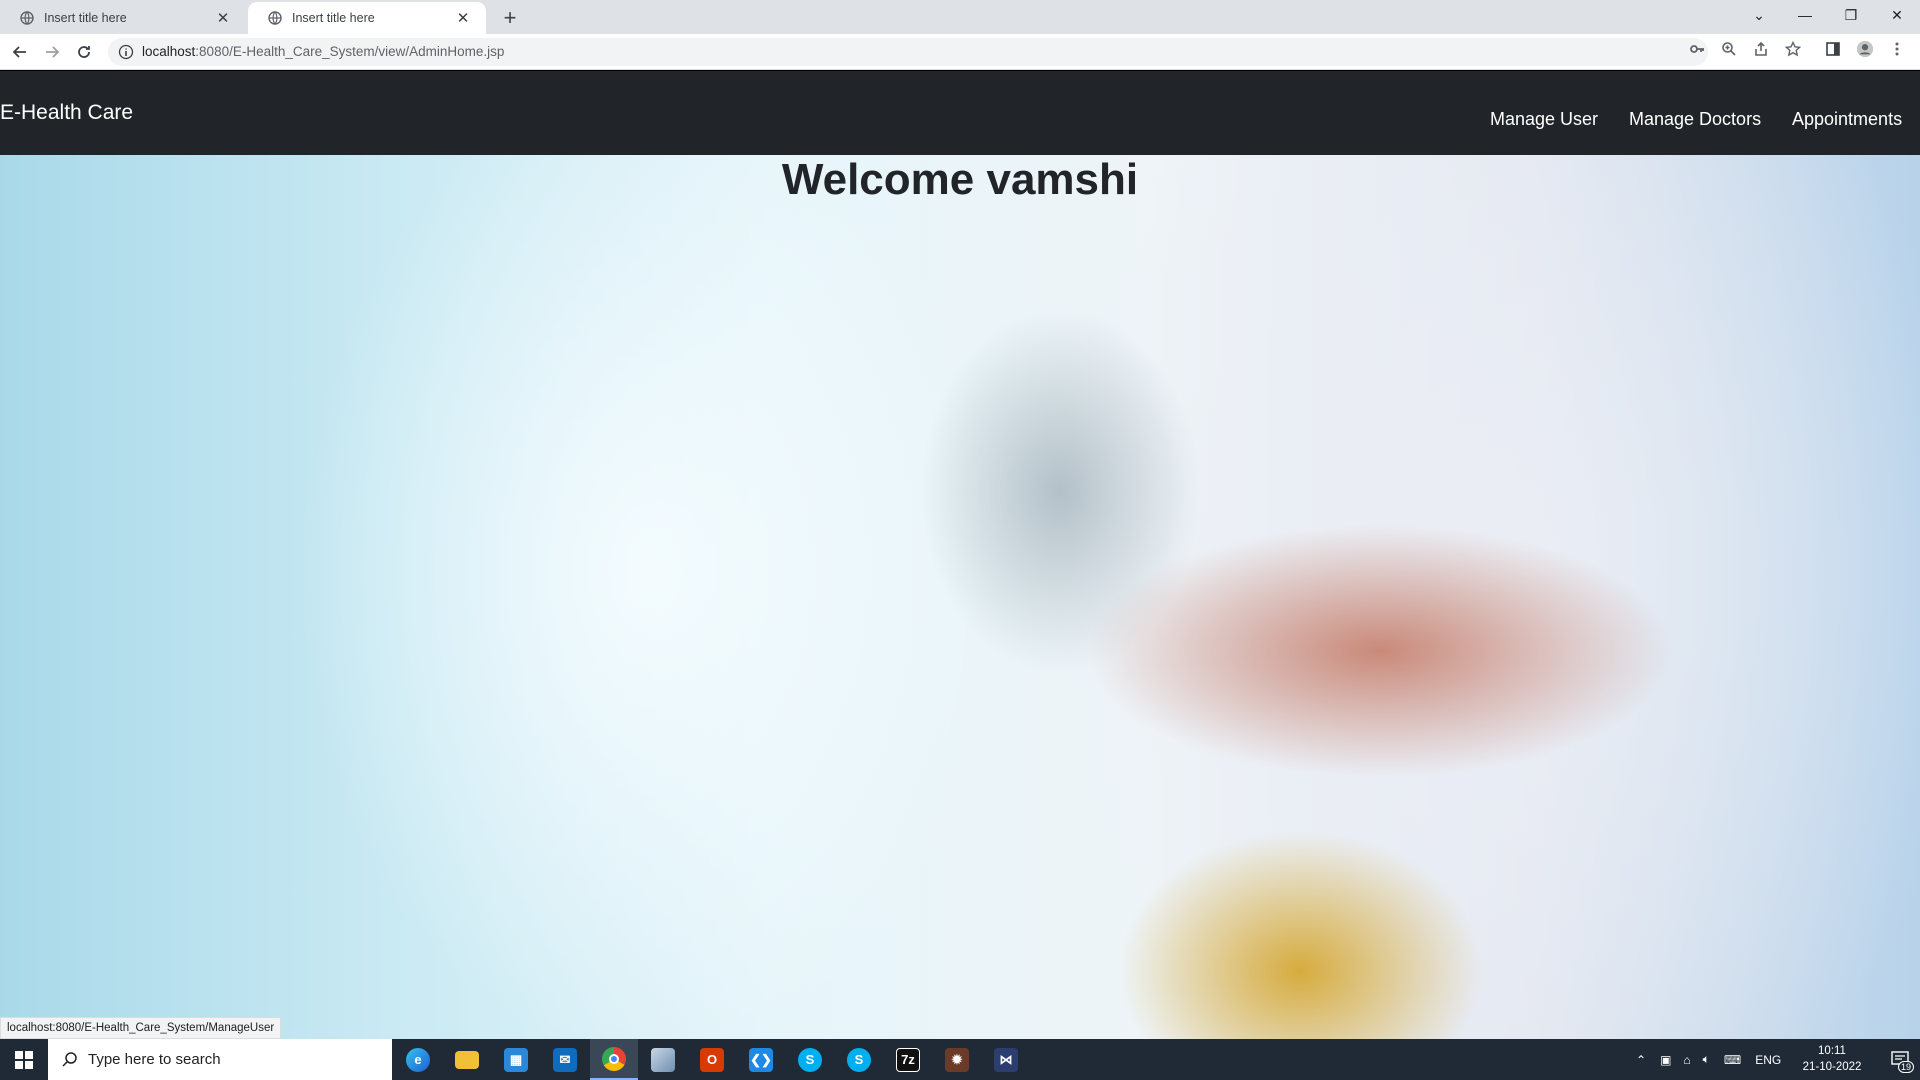 Image resolution: width=1920 pixels, height=1080 pixels. I want to click on info-icon, so click(126, 52).